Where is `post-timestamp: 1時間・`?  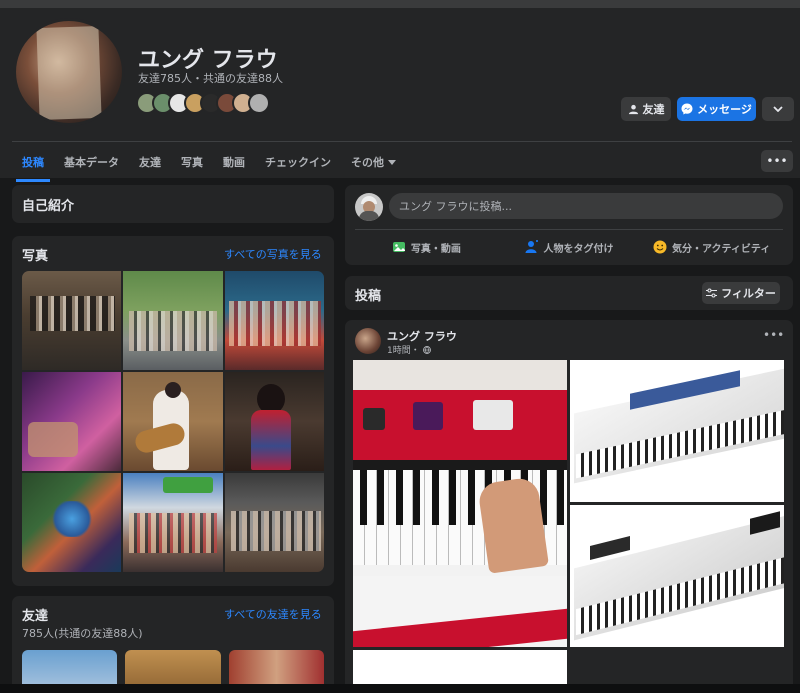 post-timestamp: 1時間・ is located at coordinates (409, 349).